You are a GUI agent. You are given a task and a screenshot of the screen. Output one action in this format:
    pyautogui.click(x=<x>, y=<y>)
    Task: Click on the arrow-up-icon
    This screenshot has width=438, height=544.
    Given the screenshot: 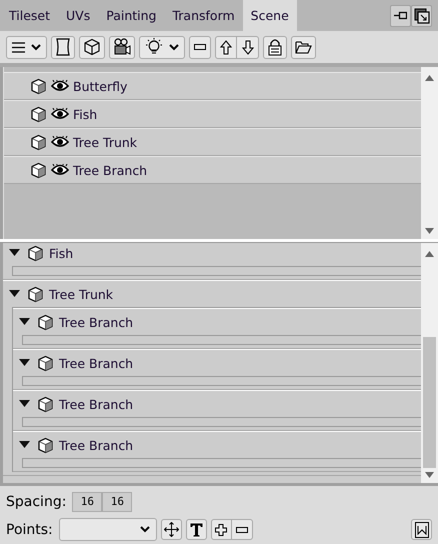 What is the action you would take?
    pyautogui.click(x=226, y=47)
    